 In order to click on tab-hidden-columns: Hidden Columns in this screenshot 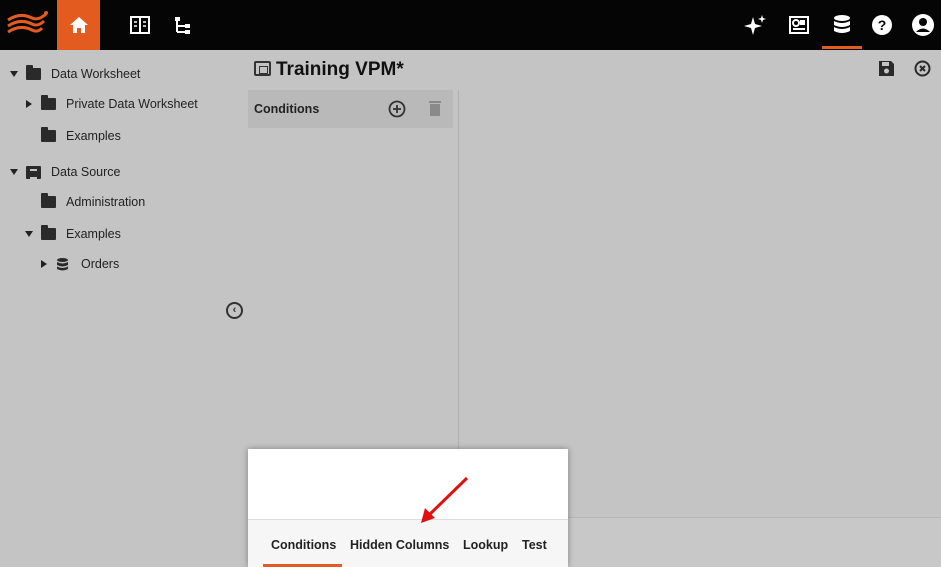, I will do `click(399, 545)`.